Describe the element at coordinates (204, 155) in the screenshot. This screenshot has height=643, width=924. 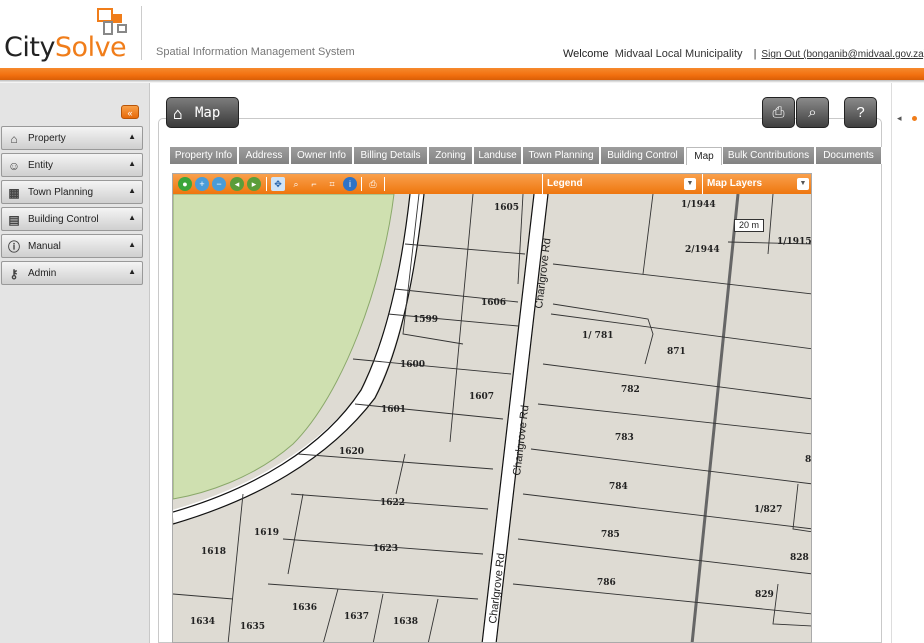
I see `tab-property-info: Property Info` at that location.